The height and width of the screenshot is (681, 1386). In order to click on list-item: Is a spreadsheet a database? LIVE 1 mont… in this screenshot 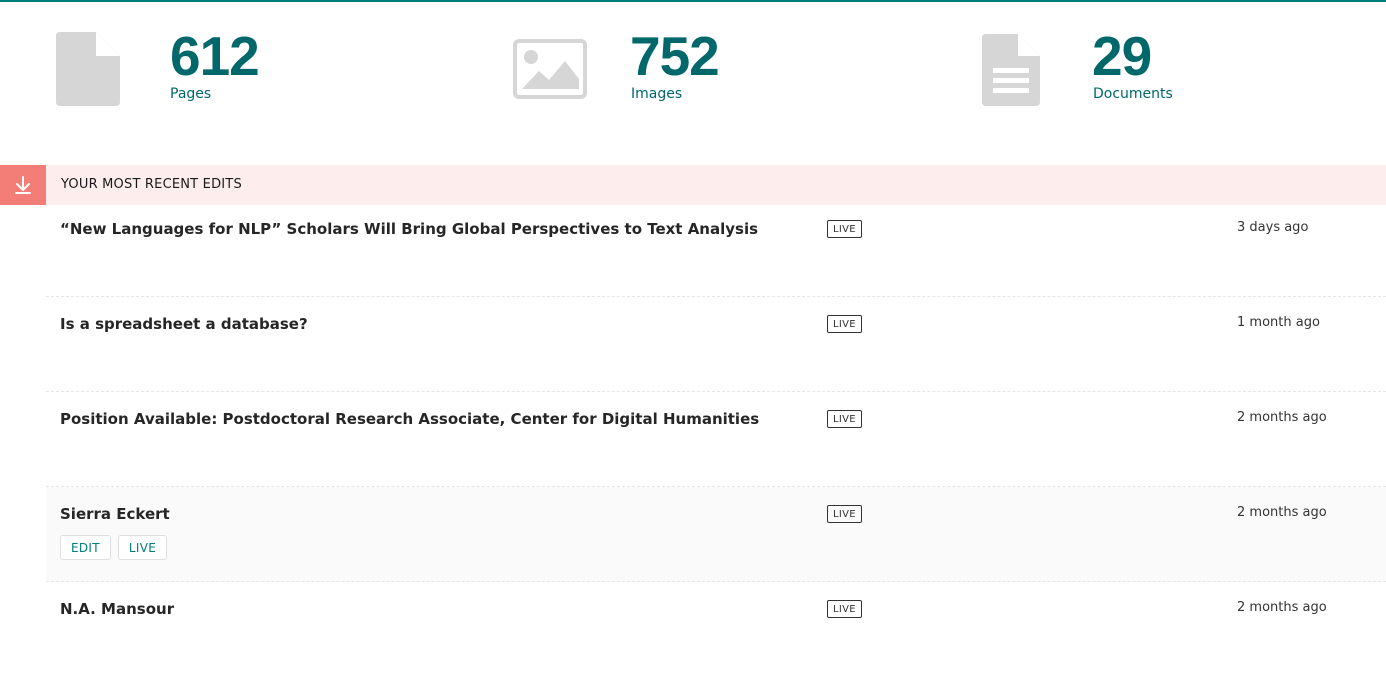, I will do `click(716, 344)`.